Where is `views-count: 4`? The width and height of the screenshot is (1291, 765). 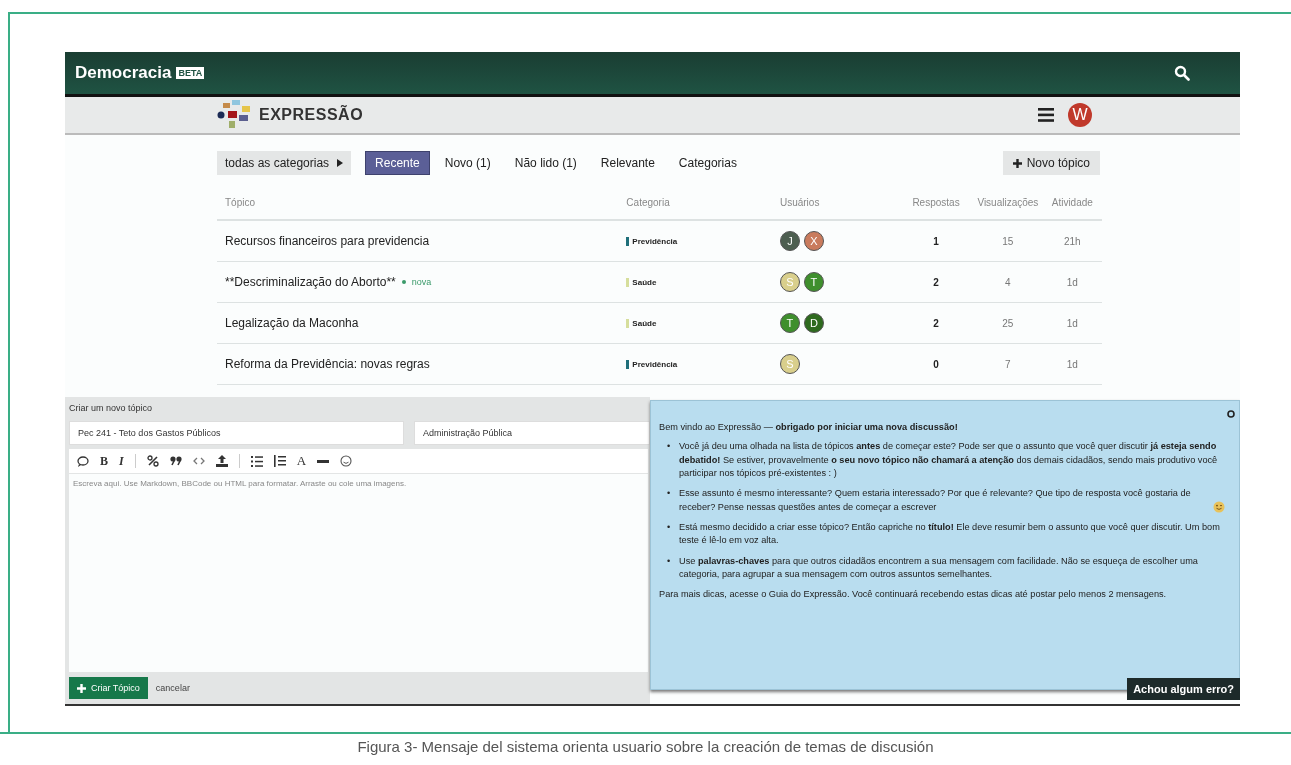 views-count: 4 is located at coordinates (1008, 282).